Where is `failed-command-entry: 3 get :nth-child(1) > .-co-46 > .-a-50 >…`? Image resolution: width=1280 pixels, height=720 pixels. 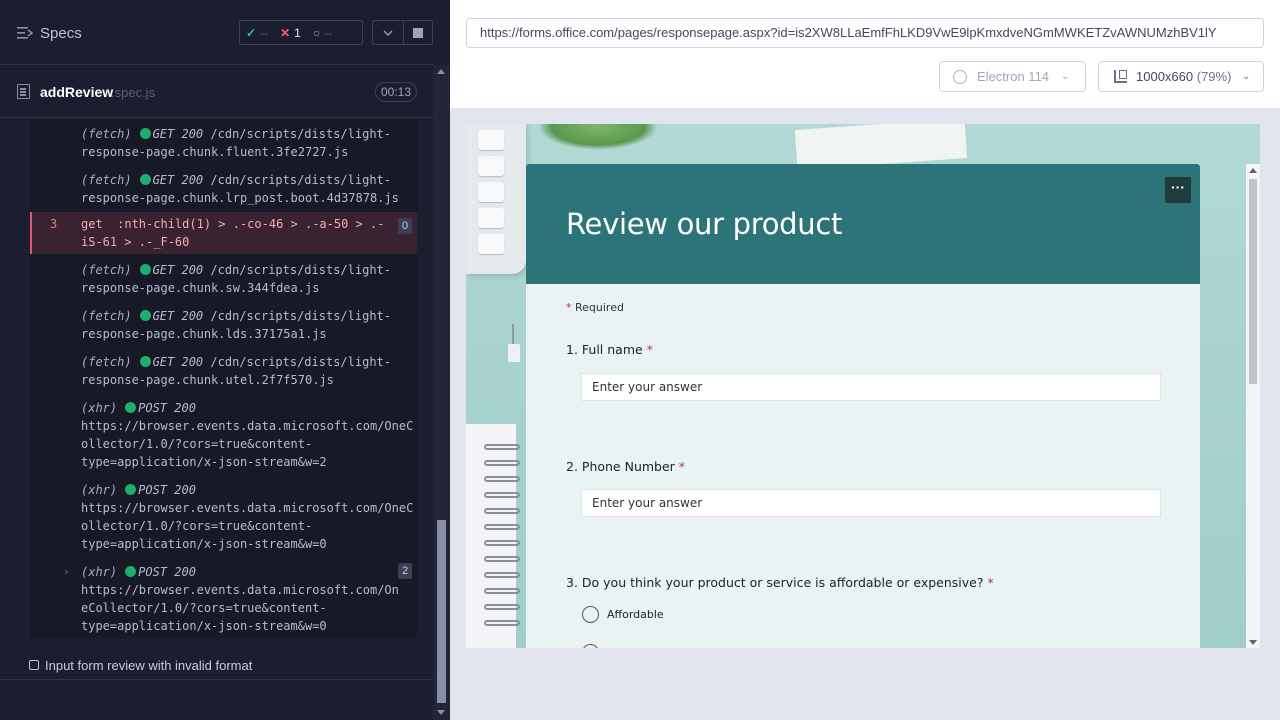 failed-command-entry: 3 get :nth-child(1) > .-co-46 > .-a-50 >… is located at coordinates (223, 233).